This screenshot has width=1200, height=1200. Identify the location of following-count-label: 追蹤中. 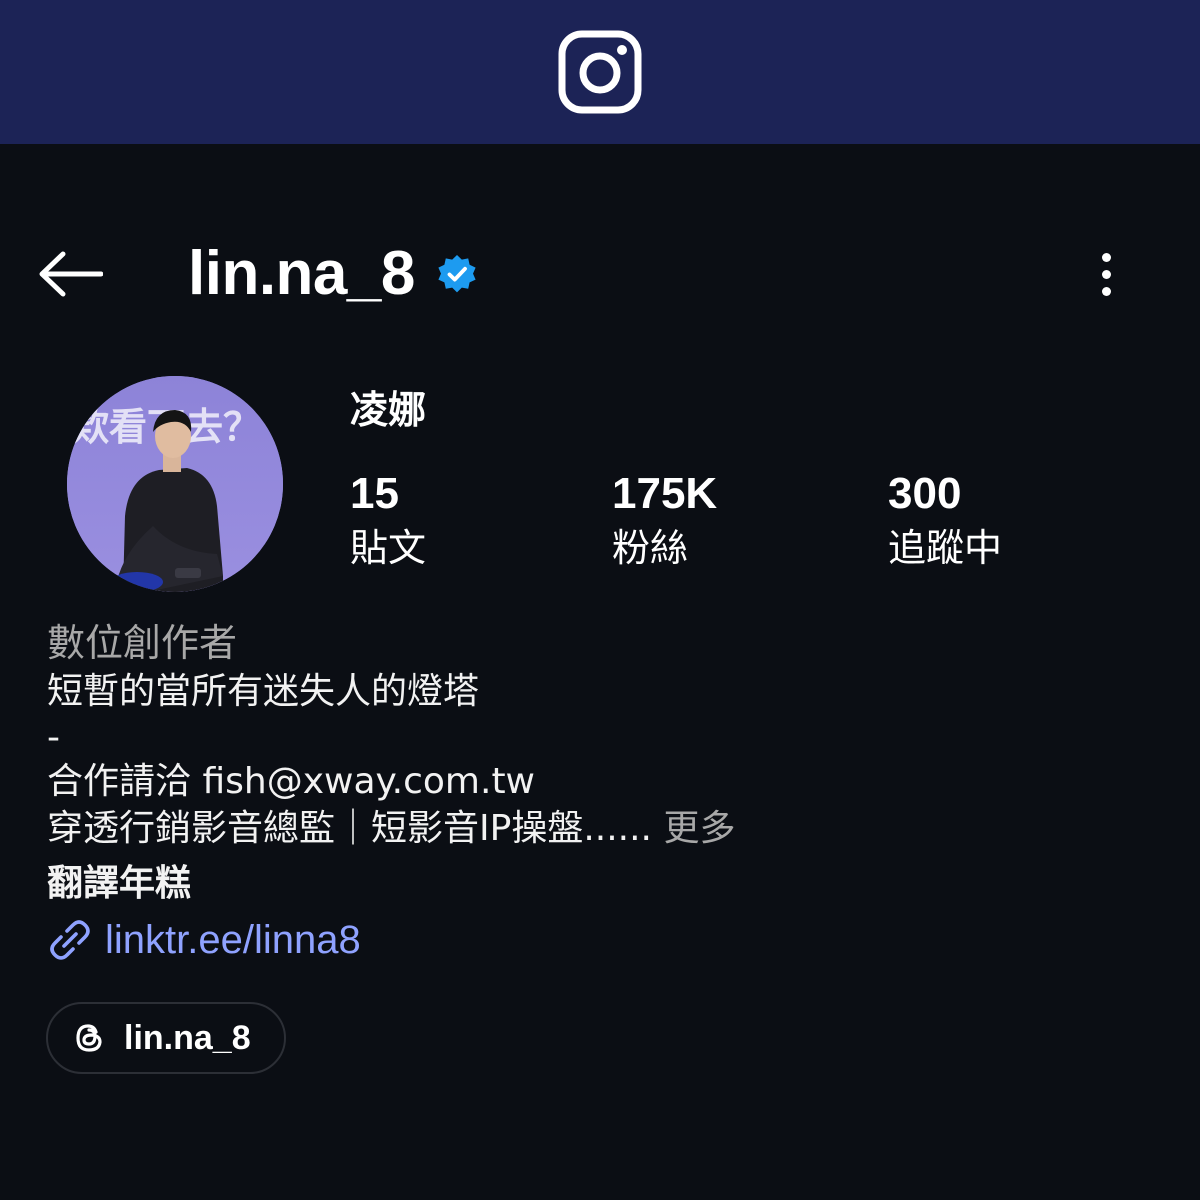
(945, 548).